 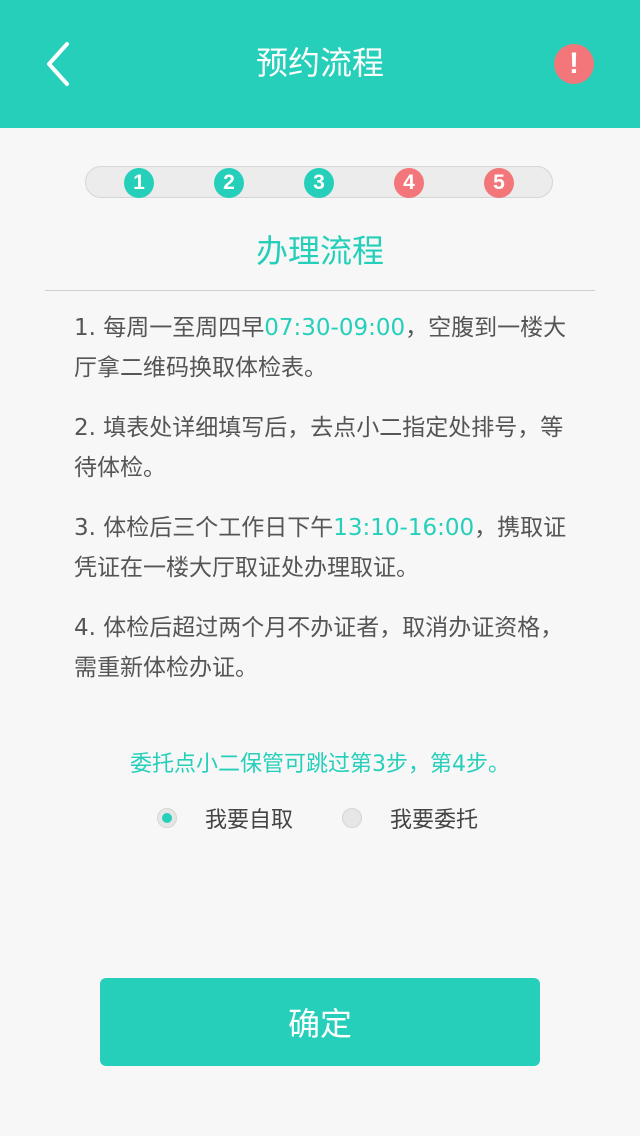 What do you see at coordinates (499, 183) in the screenshot?
I see `step-5-badge: 5` at bounding box center [499, 183].